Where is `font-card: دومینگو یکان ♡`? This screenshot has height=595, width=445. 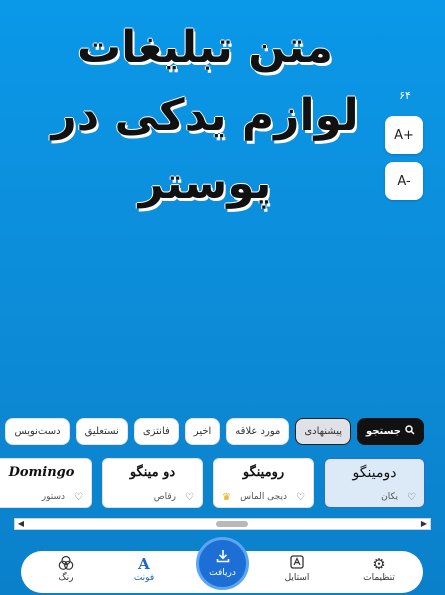 font-card: دومینگو یکان ♡ is located at coordinates (374, 483).